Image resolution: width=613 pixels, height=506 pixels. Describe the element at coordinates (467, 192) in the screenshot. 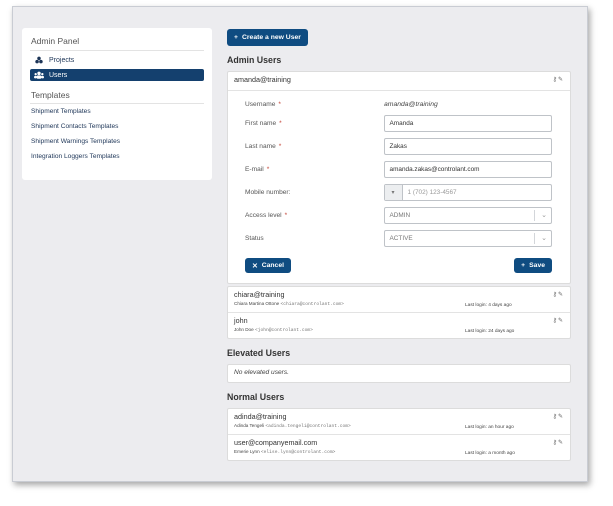

I see `mobile-field: ▾ 1 (702) 123-4567` at that location.